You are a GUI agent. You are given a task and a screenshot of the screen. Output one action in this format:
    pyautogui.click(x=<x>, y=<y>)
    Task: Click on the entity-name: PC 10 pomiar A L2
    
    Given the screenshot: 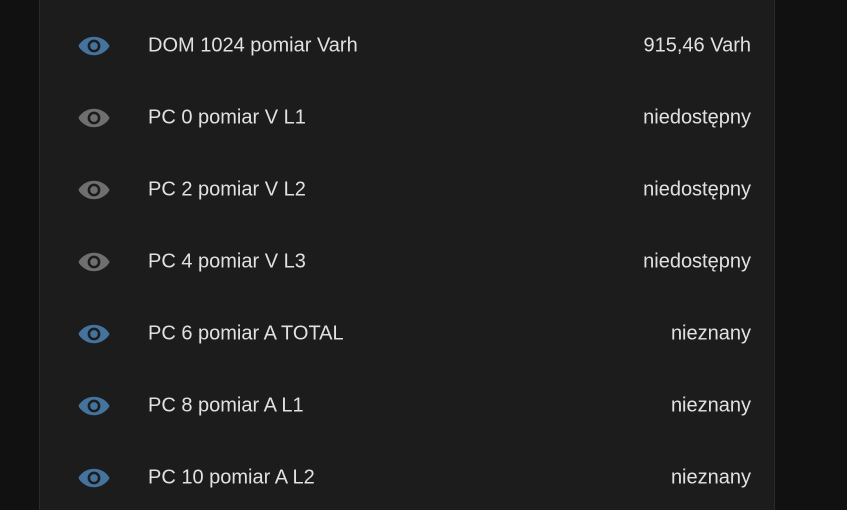 What is the action you would take?
    pyautogui.click(x=231, y=478)
    